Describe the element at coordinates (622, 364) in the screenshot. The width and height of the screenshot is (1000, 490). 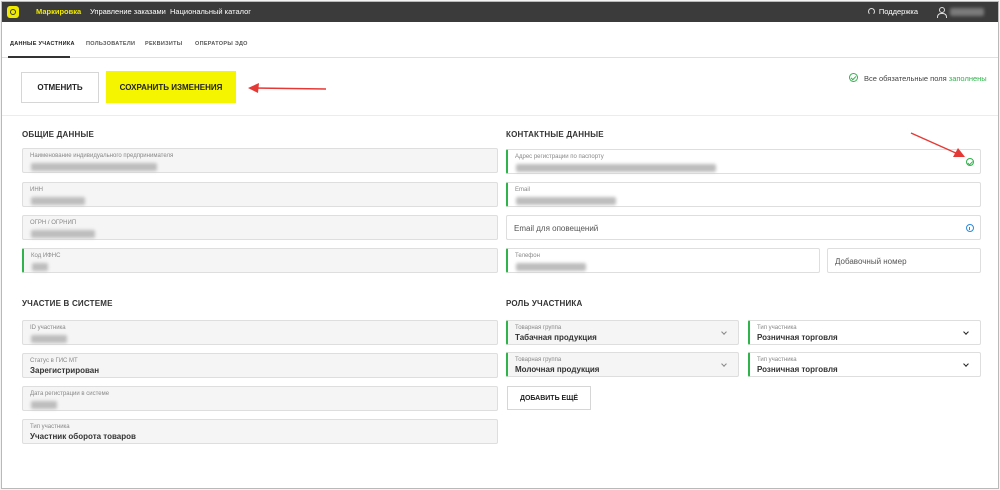
I see `select-product-group-2: Товарная группа Молочная продукция` at that location.